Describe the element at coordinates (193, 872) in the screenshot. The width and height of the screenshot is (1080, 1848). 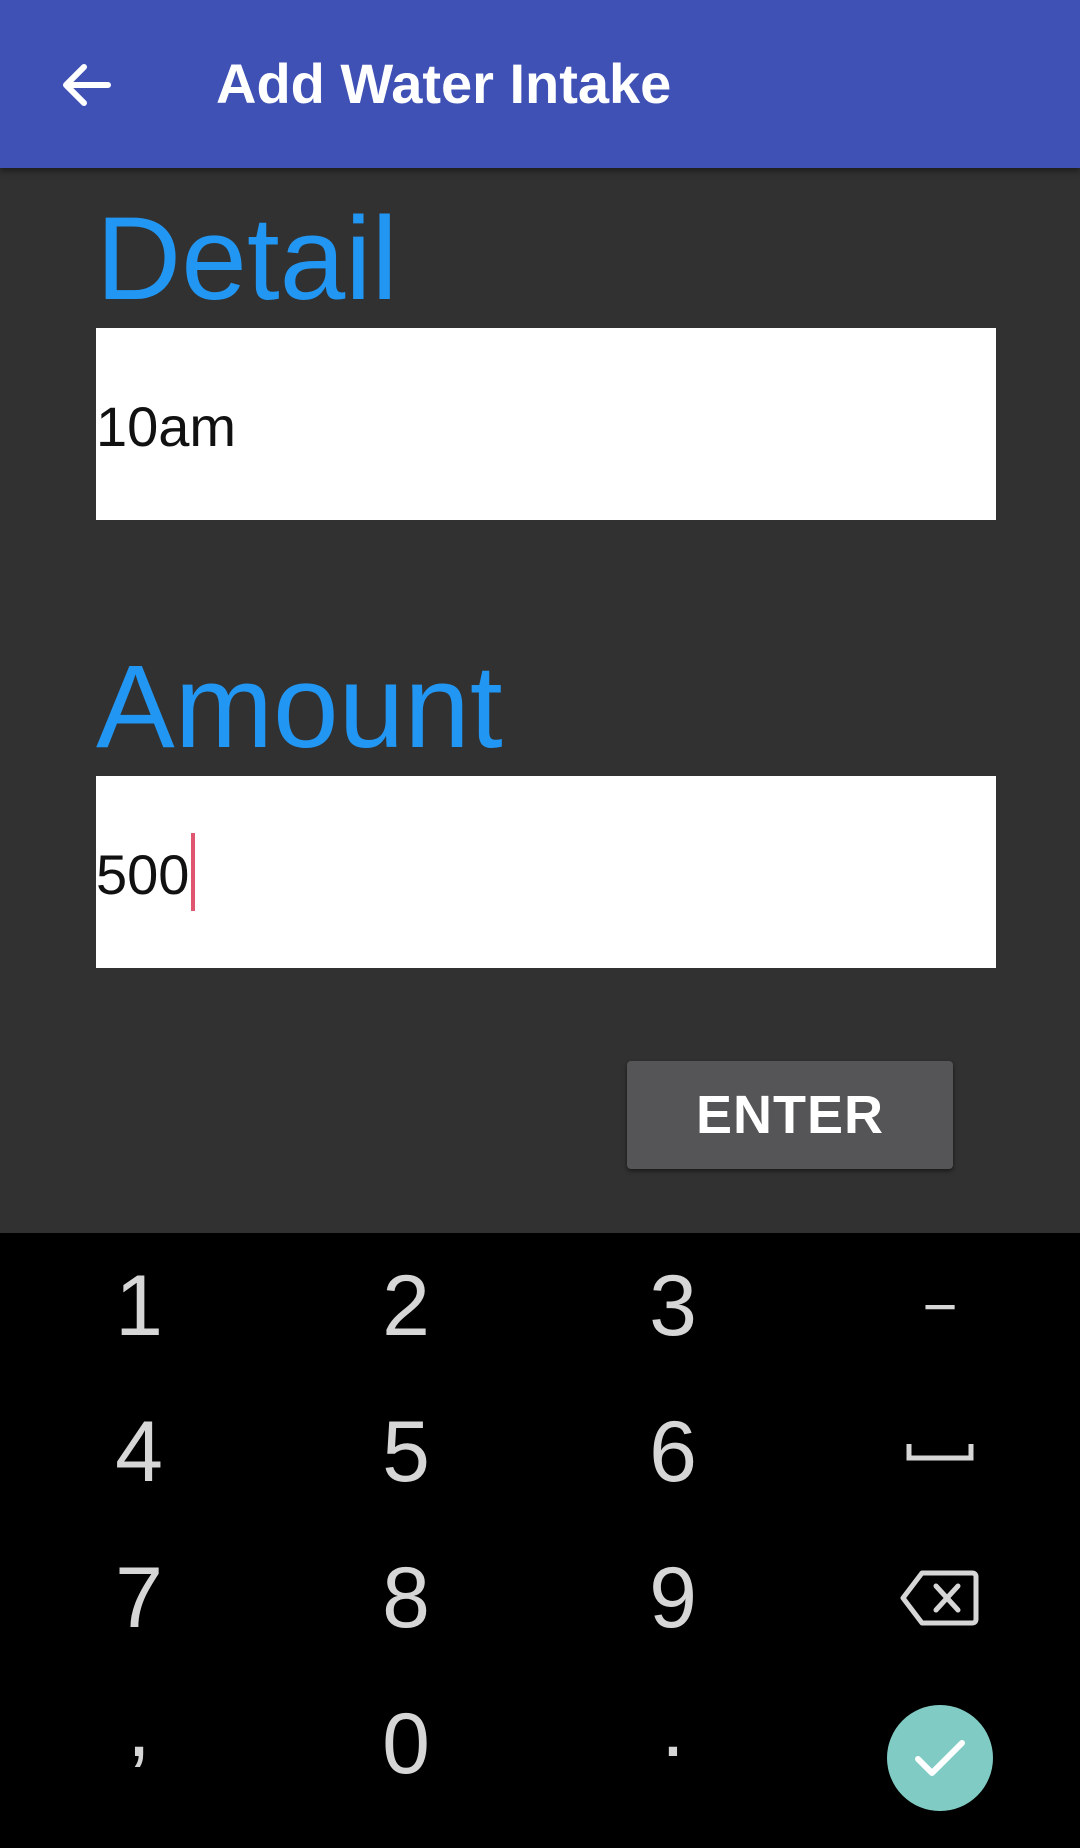
I see `text-cursor` at that location.